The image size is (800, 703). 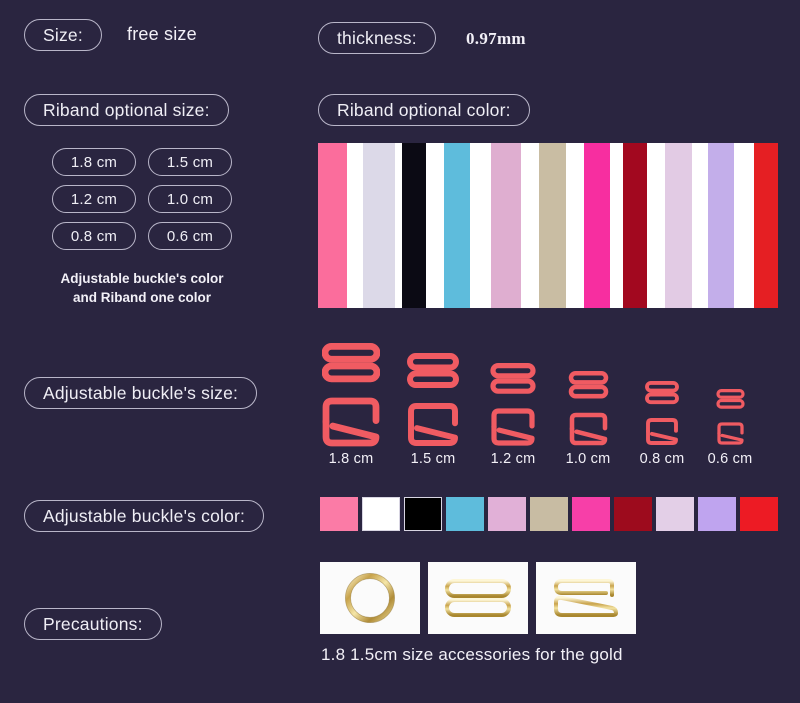 I want to click on buckle-color-label-pill: Adjustable buckle's color:, so click(x=144, y=516).